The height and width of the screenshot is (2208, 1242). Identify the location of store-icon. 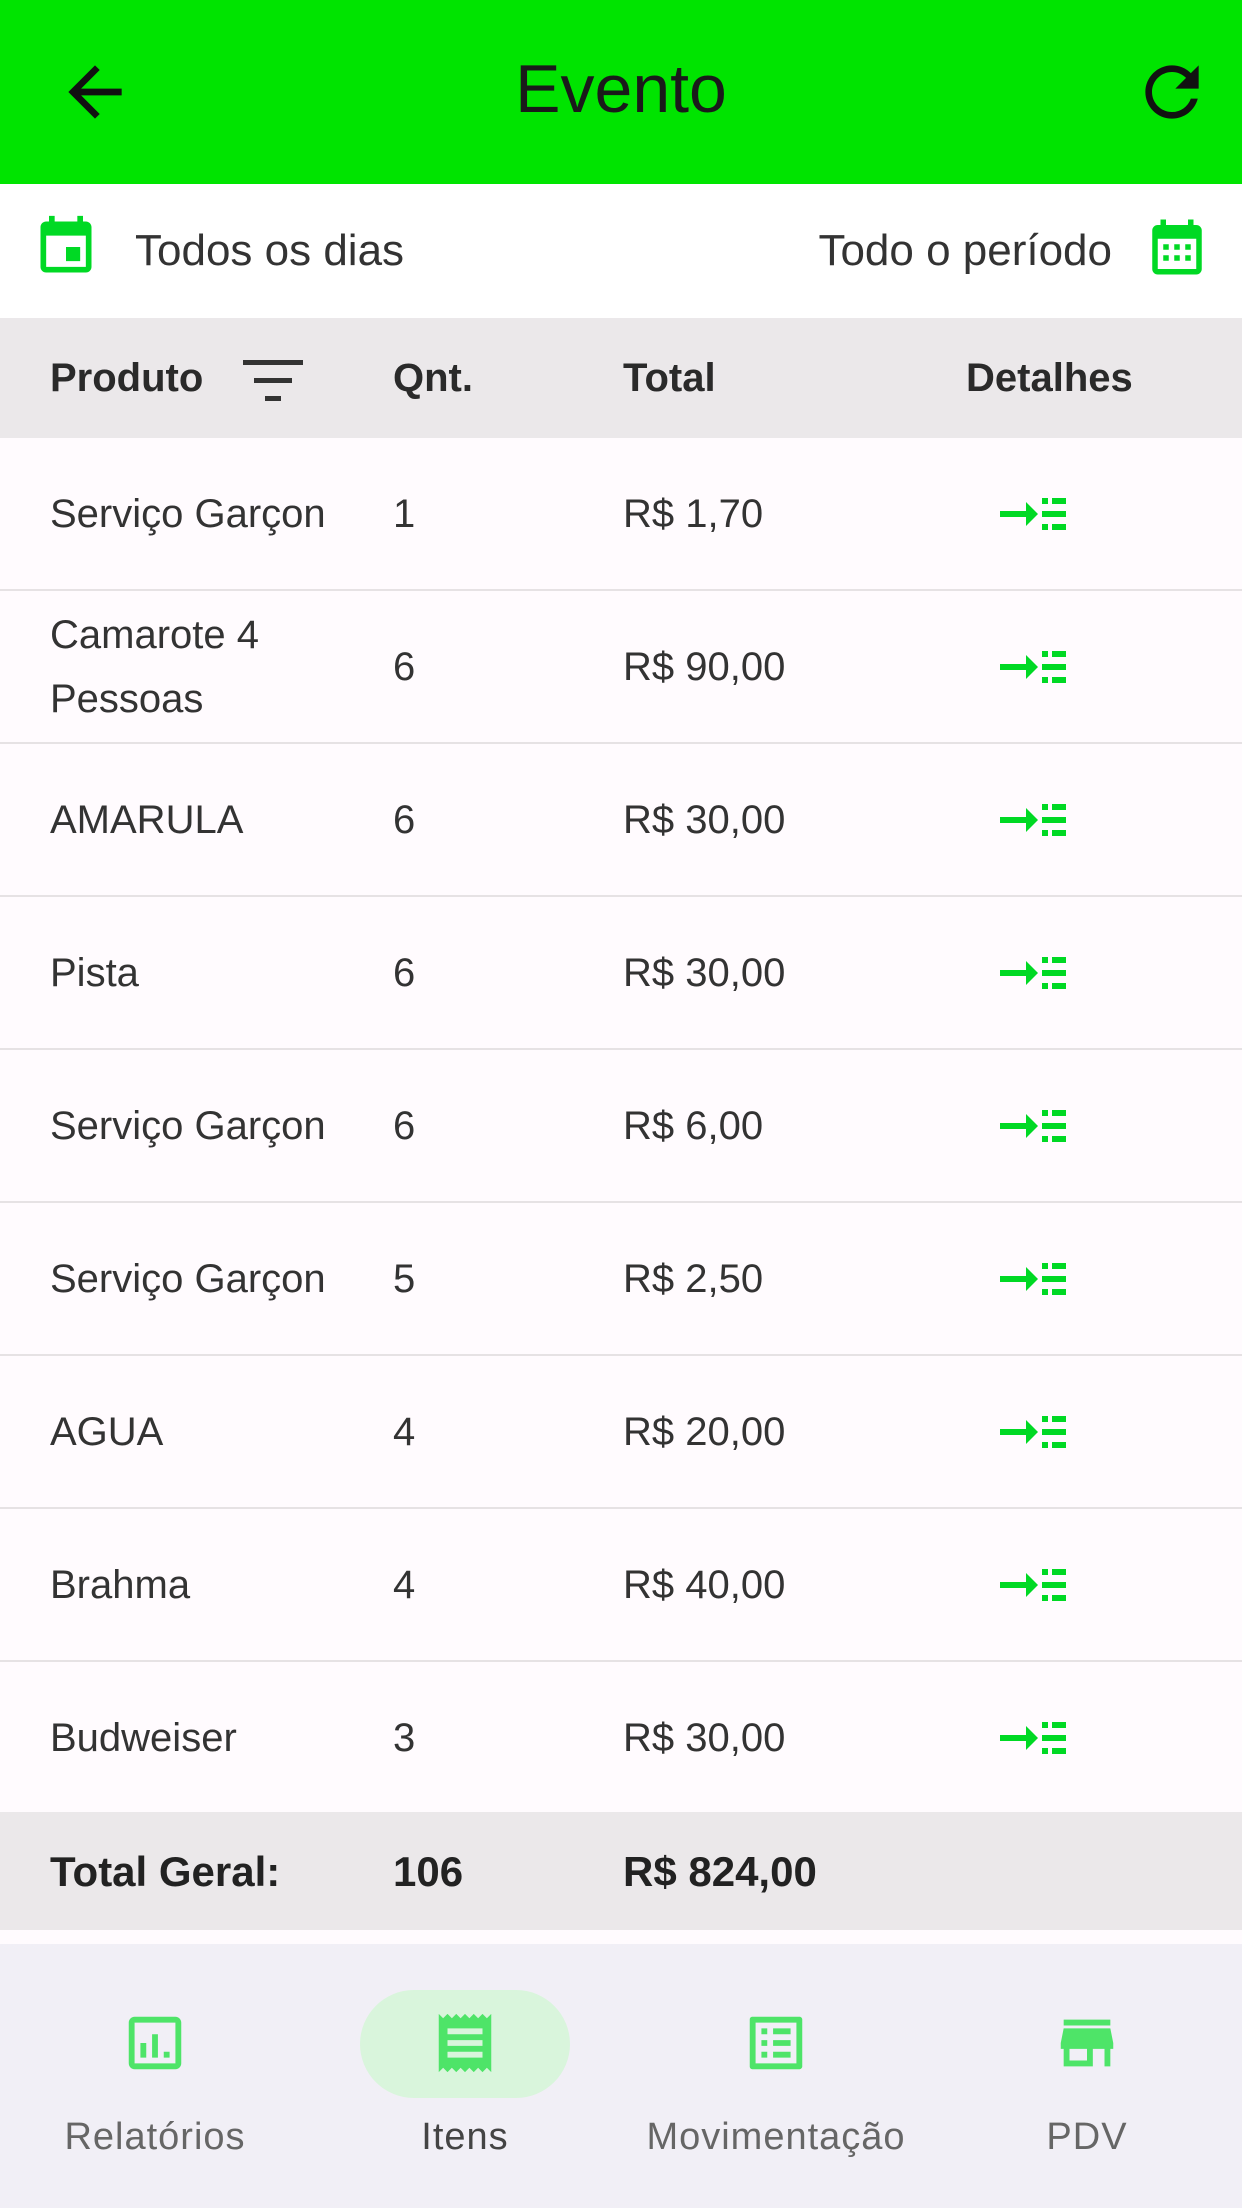
(1087, 2043).